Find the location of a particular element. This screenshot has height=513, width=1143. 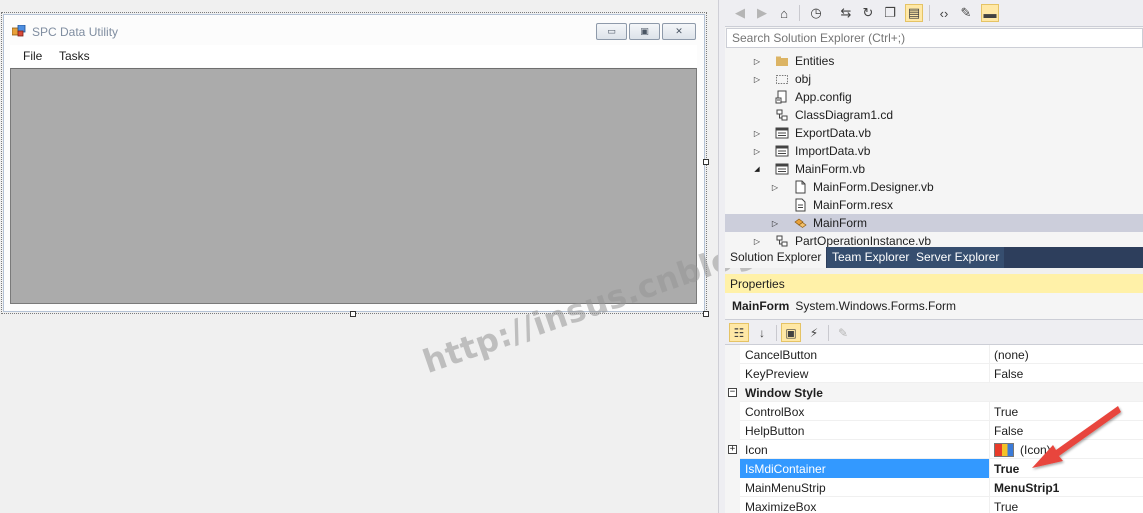

history-icon: ◷ is located at coordinates (816, 13).